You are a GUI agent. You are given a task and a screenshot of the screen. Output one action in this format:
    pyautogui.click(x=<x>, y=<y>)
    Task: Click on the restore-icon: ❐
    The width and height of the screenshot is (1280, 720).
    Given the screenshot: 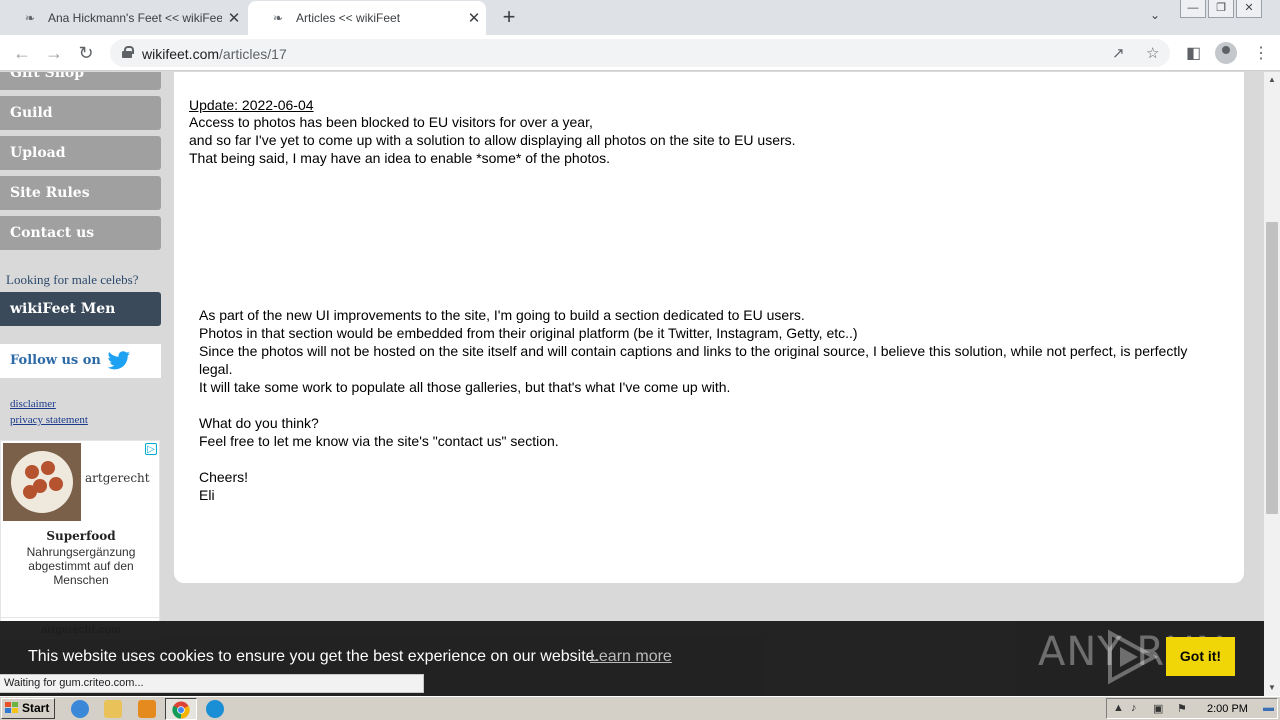 What is the action you would take?
    pyautogui.click(x=1221, y=9)
    